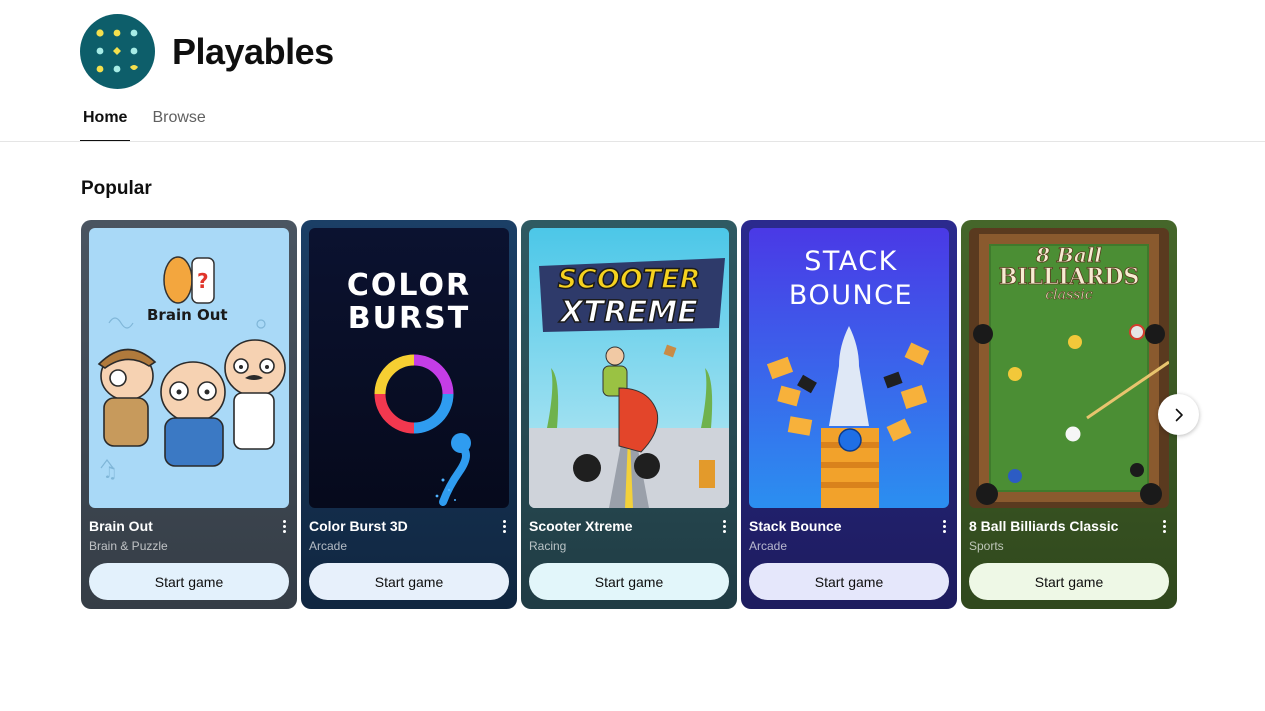 This screenshot has width=1265, height=711. Describe the element at coordinates (628, 312) in the screenshot. I see `scooter-logo-line2: XTREME` at that location.